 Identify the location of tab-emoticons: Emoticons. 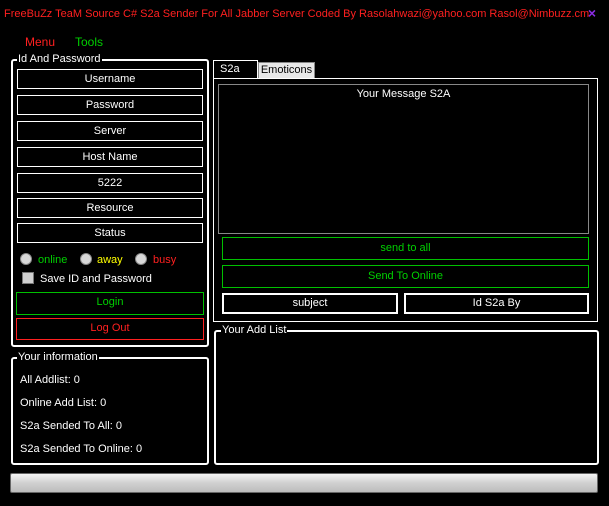
(286, 70).